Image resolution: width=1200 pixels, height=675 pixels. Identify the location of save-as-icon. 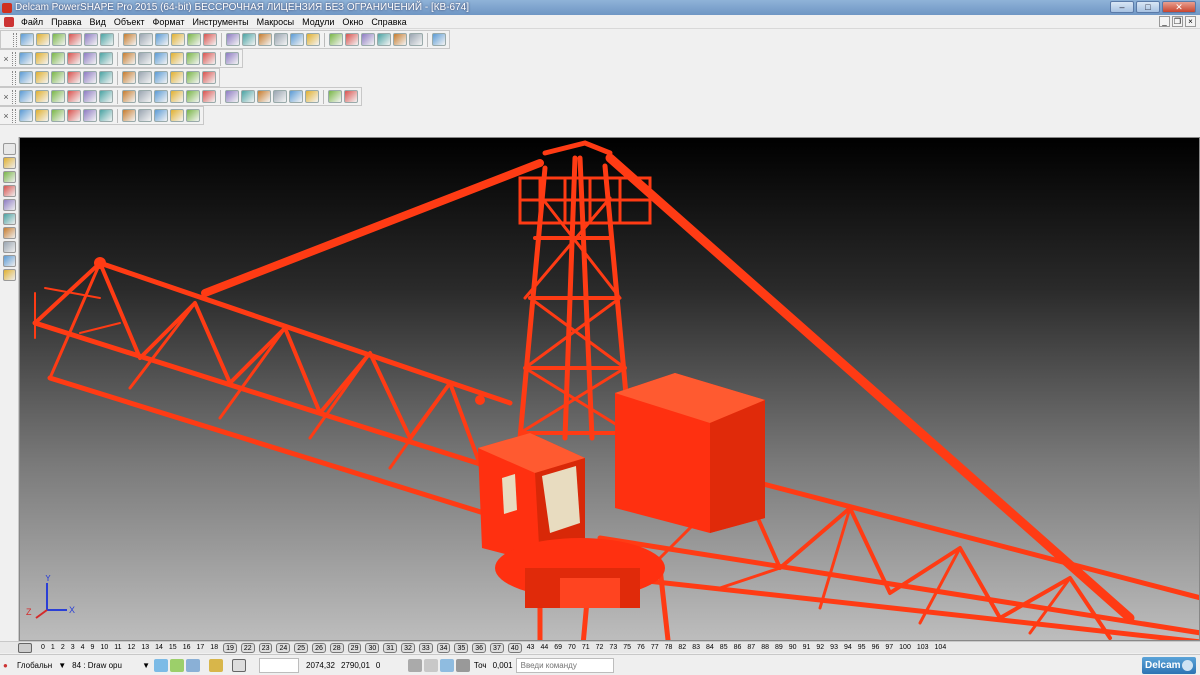
(75, 39).